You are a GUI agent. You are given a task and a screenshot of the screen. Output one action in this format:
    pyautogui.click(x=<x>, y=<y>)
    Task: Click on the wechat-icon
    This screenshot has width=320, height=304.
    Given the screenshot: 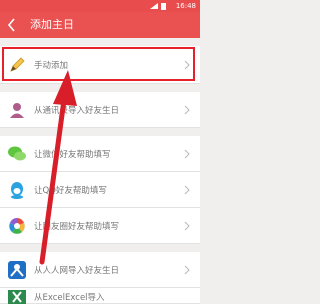 What is the action you would take?
    pyautogui.click(x=17, y=153)
    